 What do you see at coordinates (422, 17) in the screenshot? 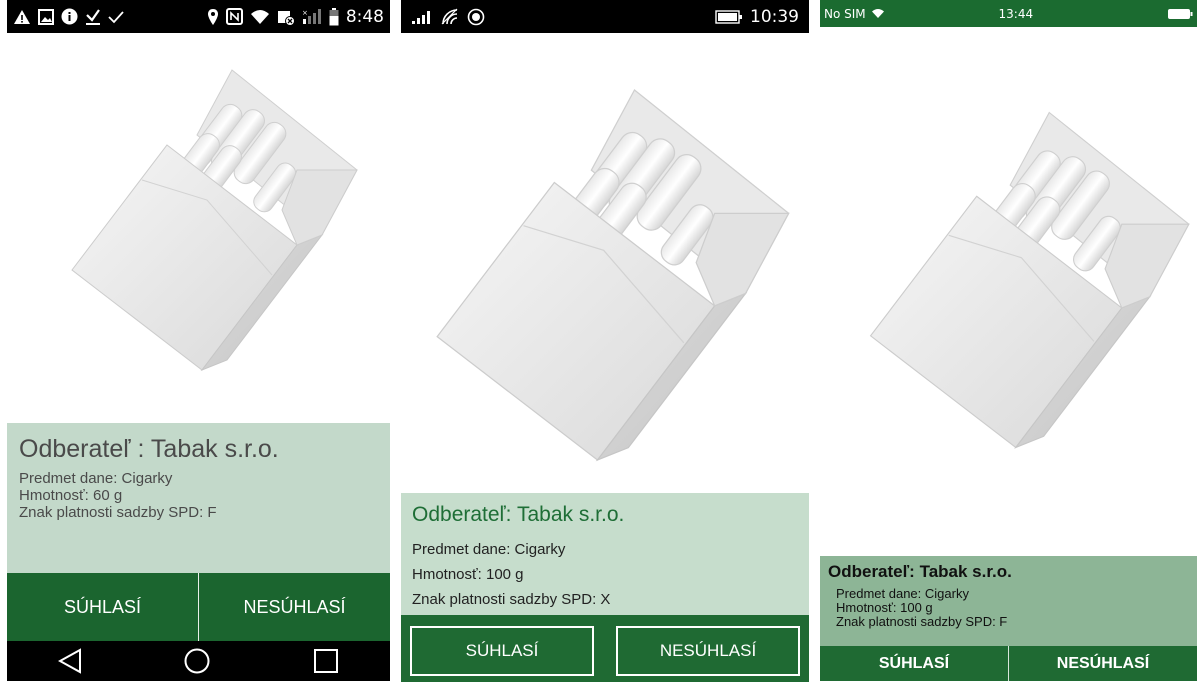
I see `signal-icon` at bounding box center [422, 17].